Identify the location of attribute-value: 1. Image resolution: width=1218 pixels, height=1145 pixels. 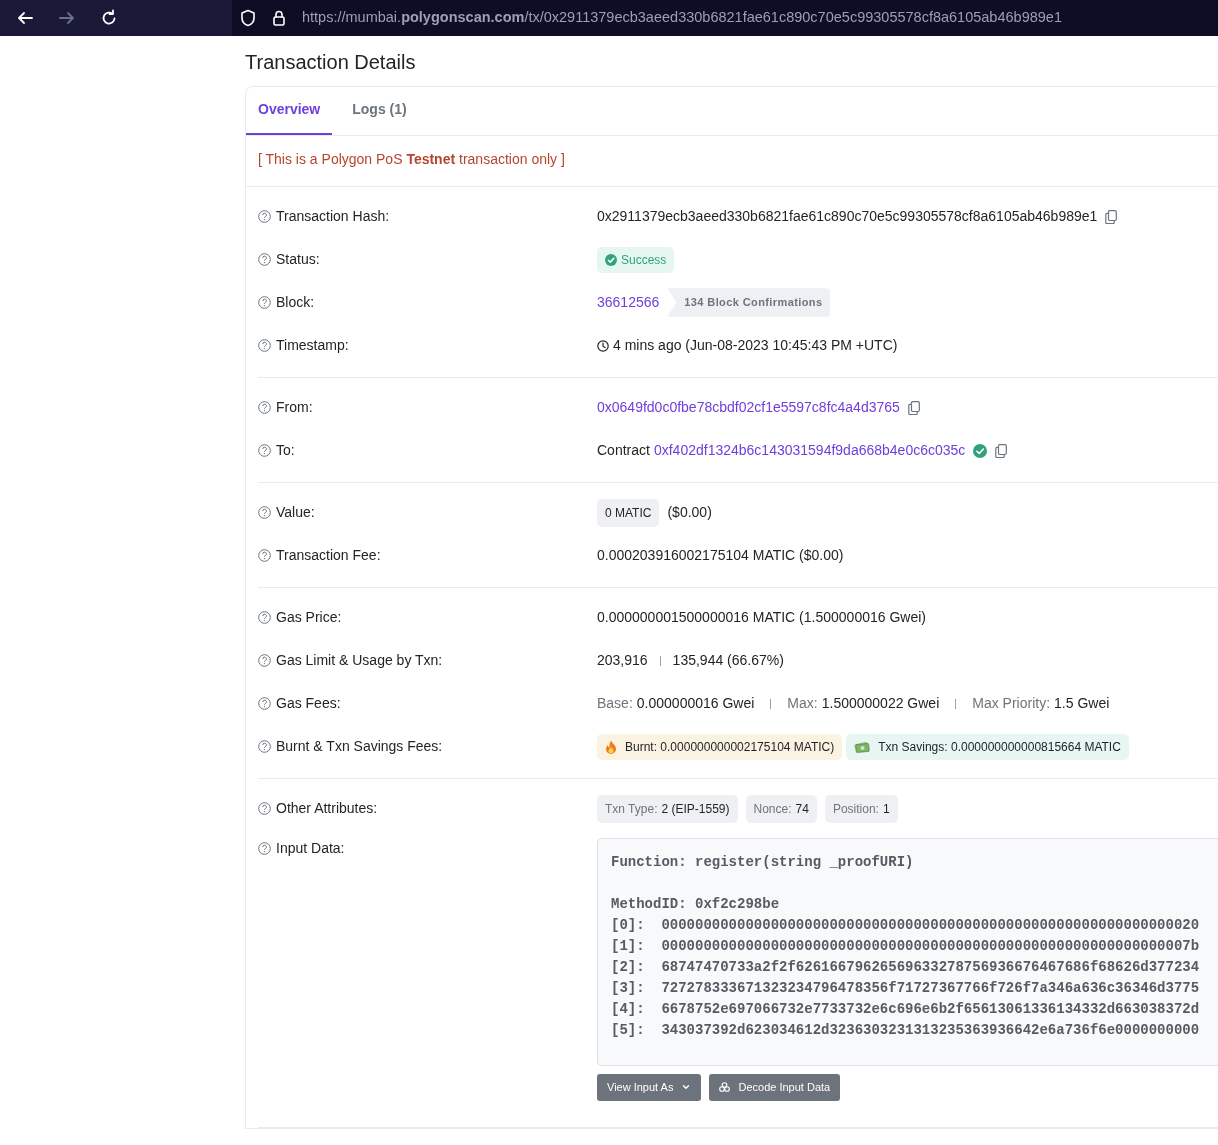
(886, 809).